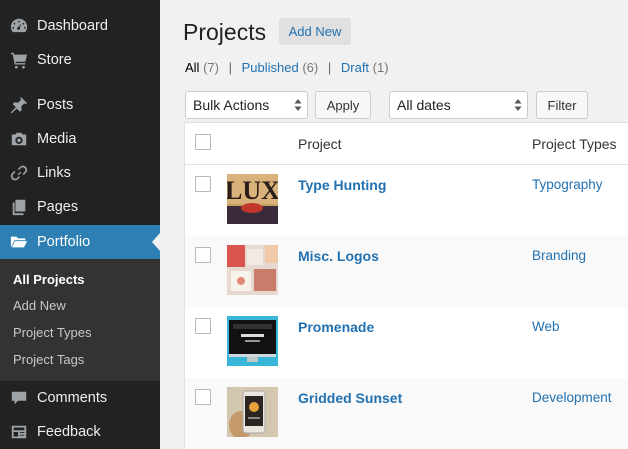  What do you see at coordinates (80, 105) in the screenshot?
I see `menu-posts: Posts` at bounding box center [80, 105].